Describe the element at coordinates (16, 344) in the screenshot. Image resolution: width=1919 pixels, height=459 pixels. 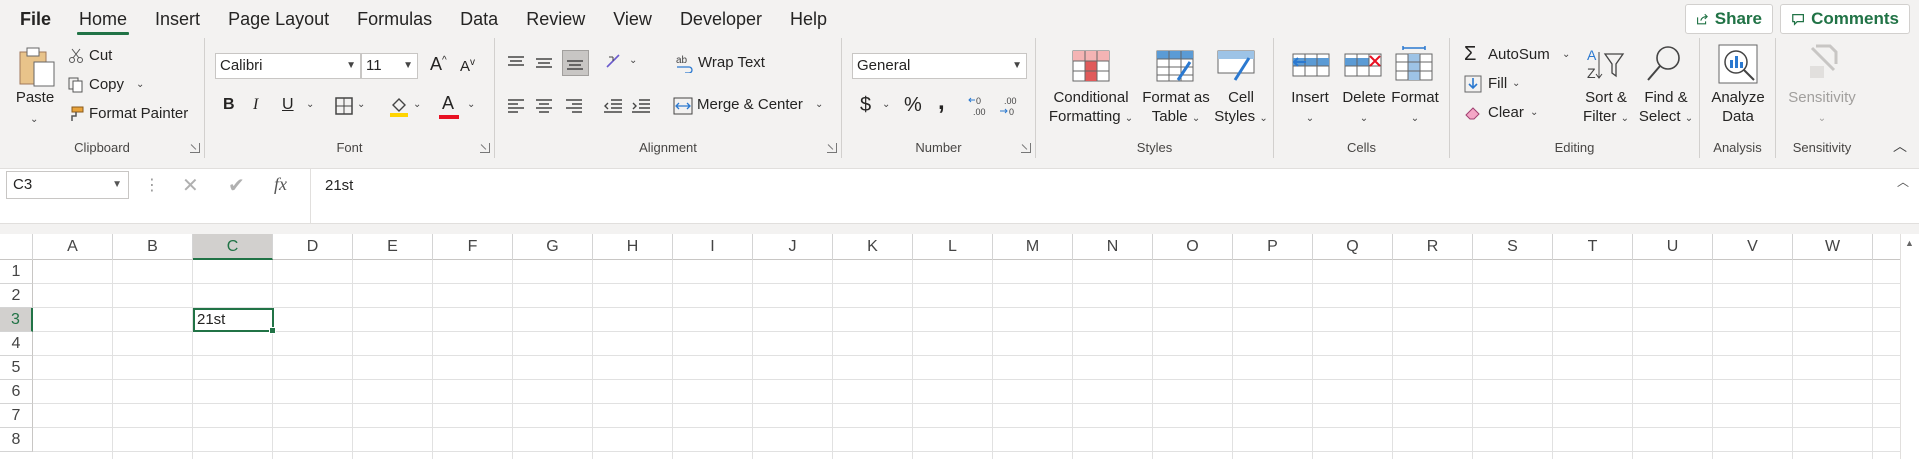
I see `row-header-4: 4` at that location.